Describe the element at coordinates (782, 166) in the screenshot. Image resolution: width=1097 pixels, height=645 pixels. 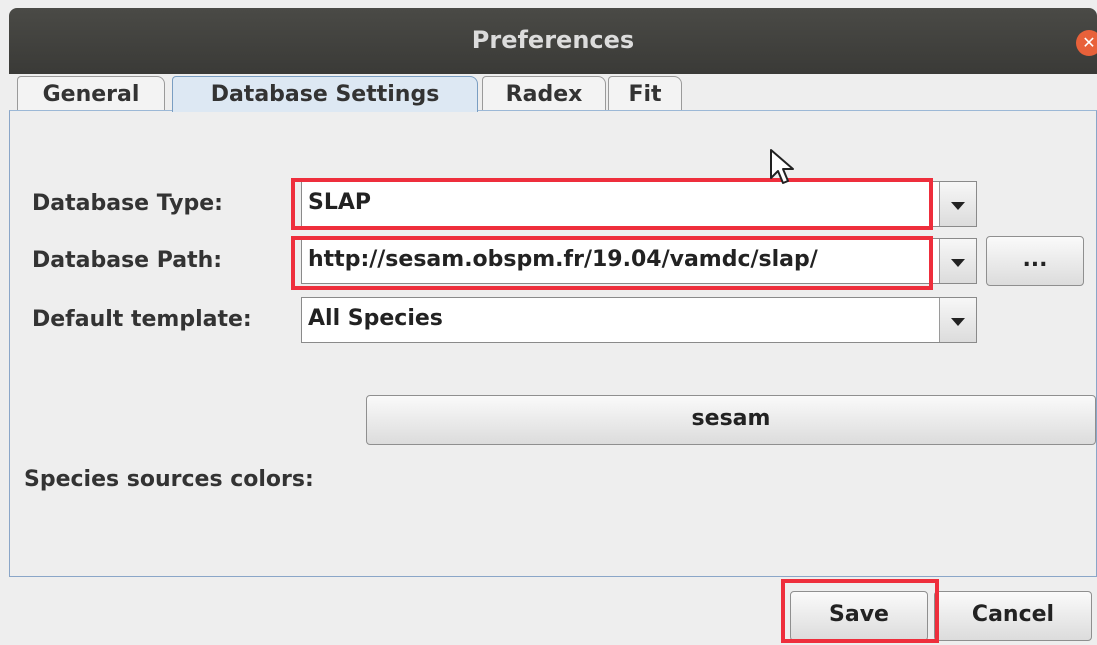
I see `mouse-cursor-icon` at that location.